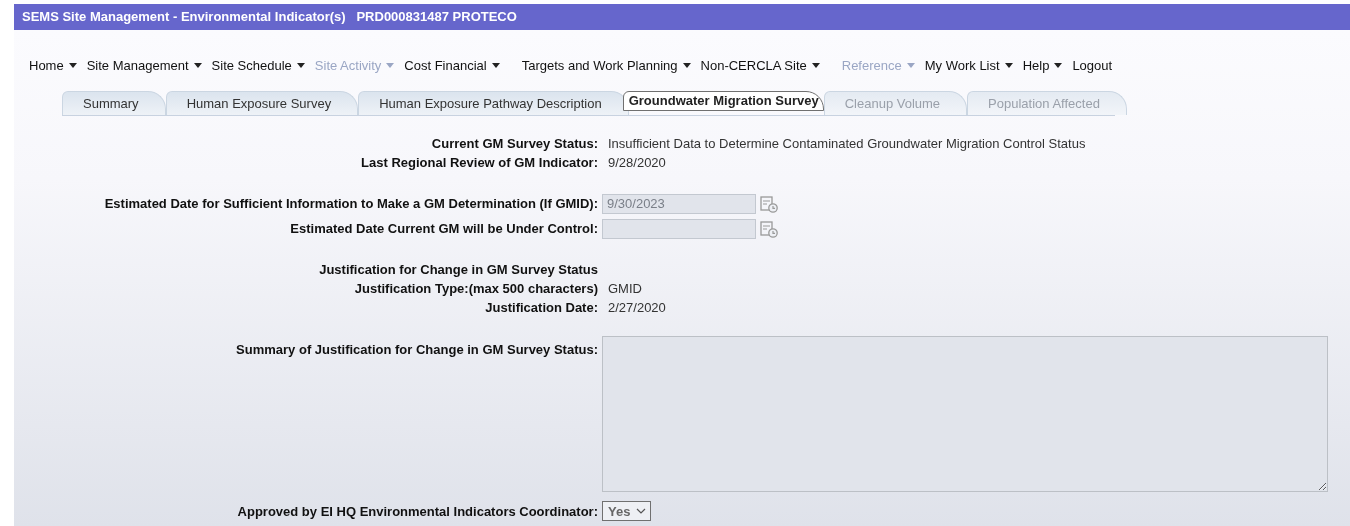 The image size is (1350, 526). Describe the element at coordinates (417, 511) in the screenshot. I see `field-label: Approved by EI HQ Environmental Indicators Coordinator:` at that location.